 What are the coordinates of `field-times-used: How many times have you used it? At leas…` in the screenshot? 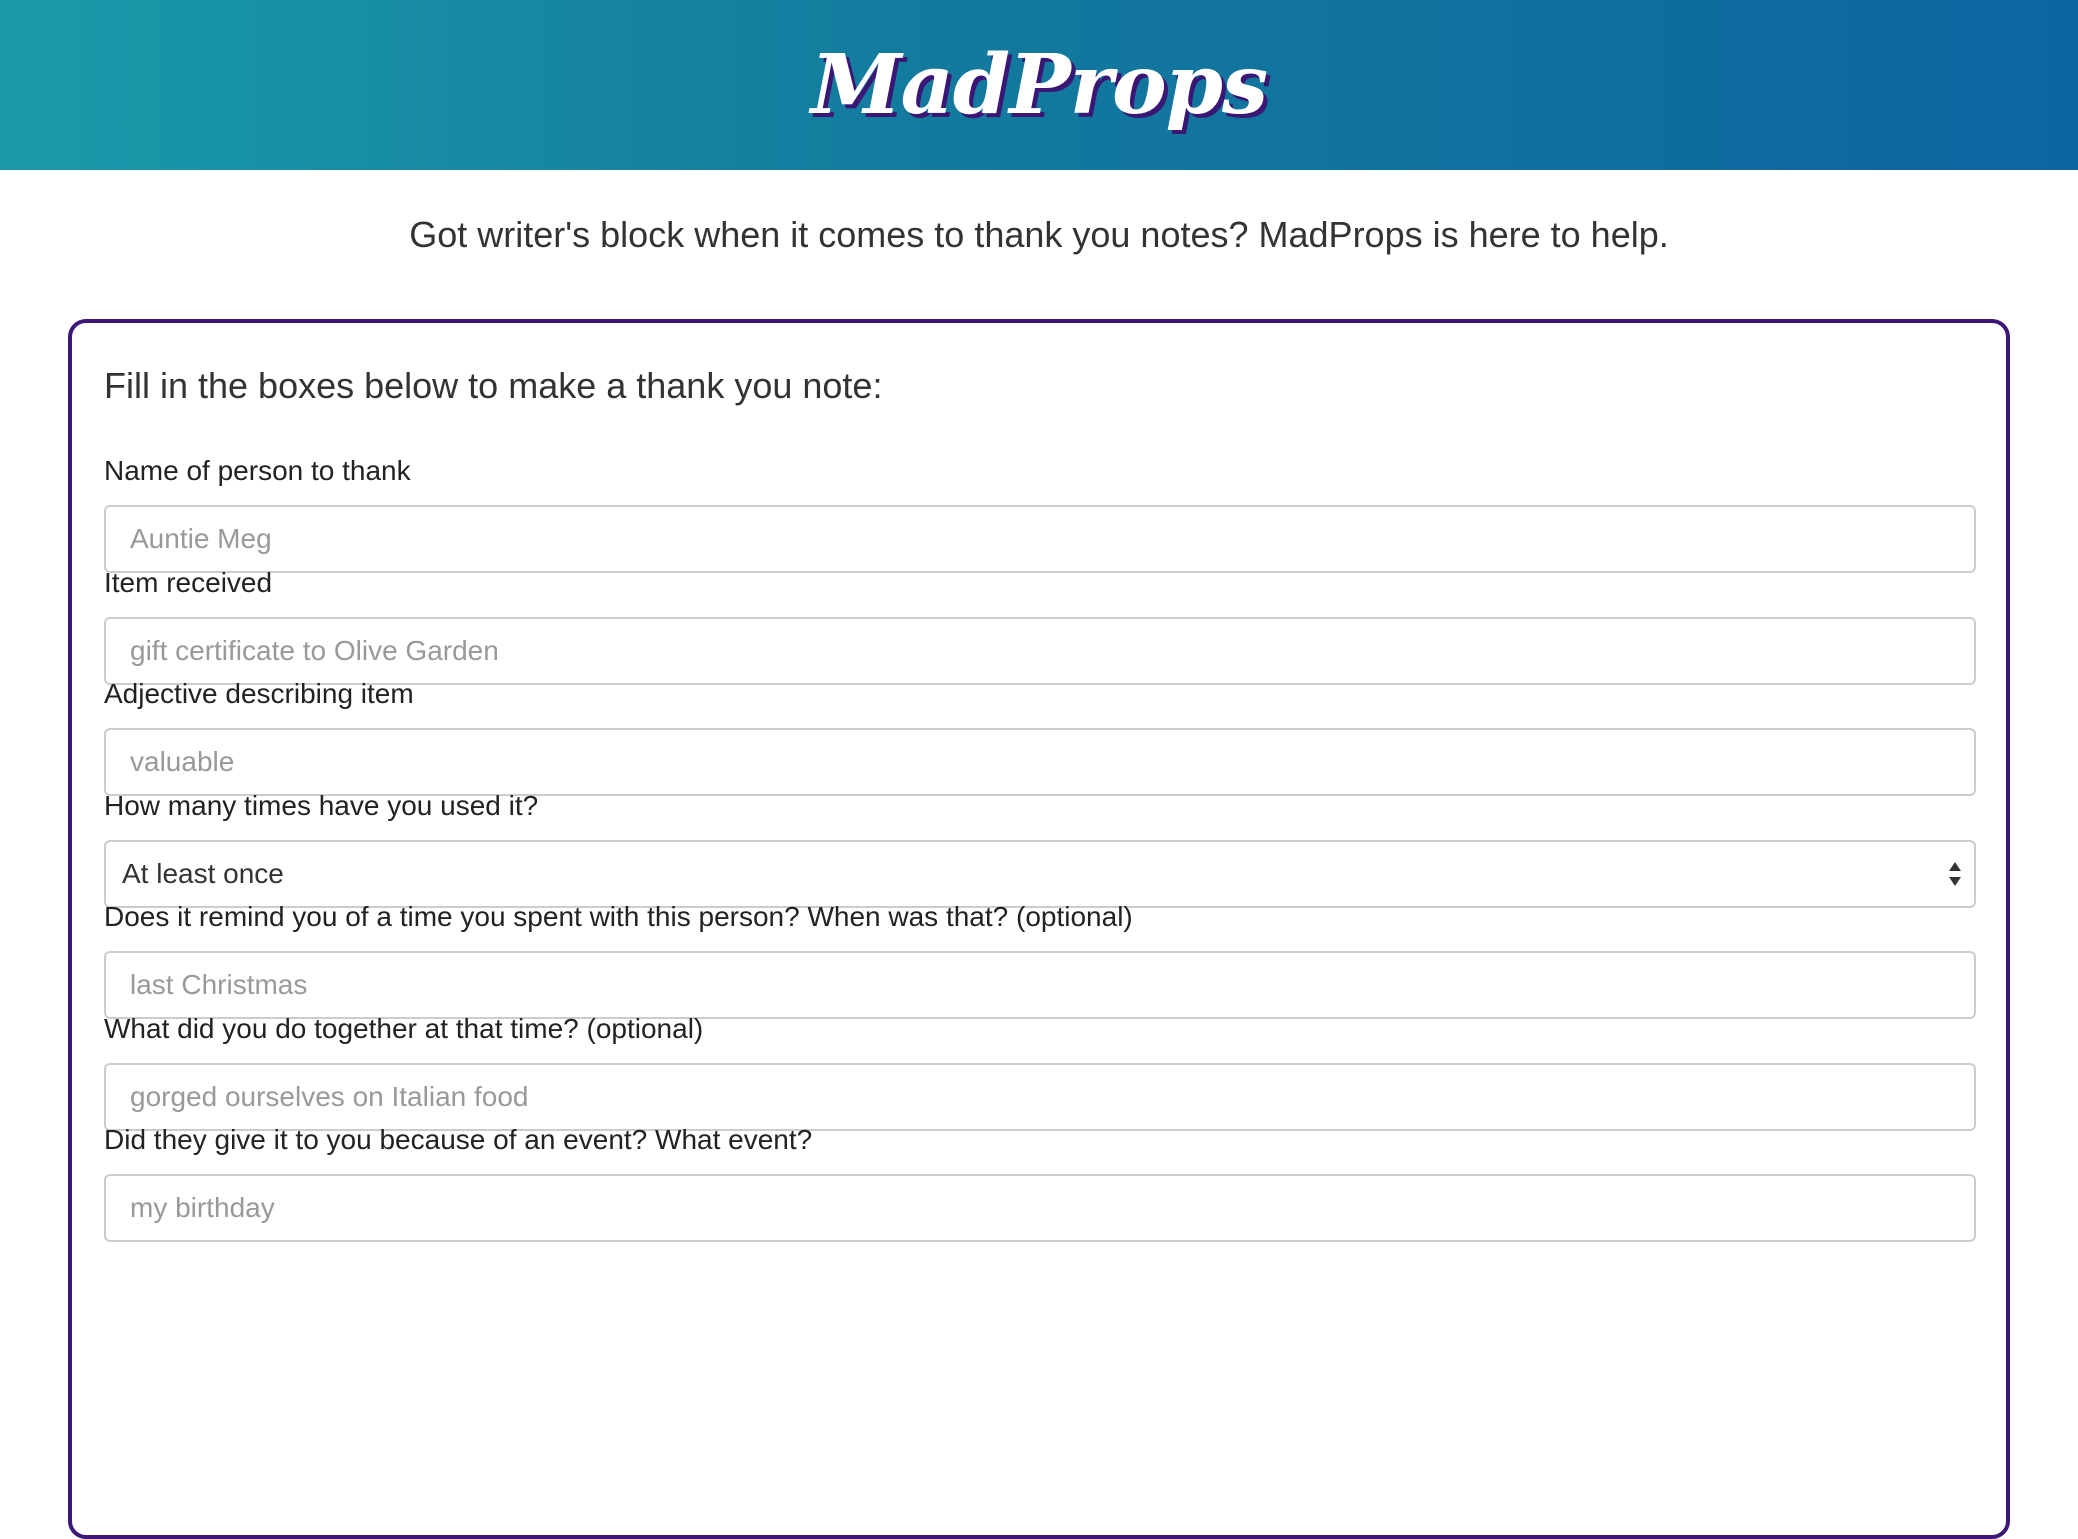 It's located at (1040, 847).